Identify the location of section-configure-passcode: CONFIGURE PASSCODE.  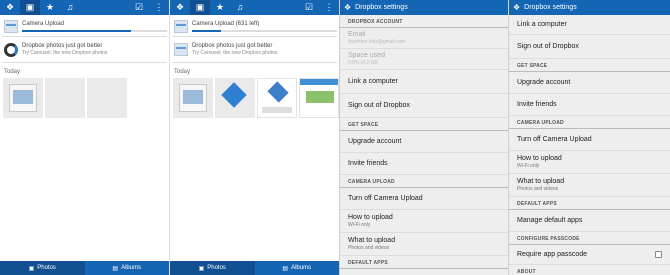
(589, 238).